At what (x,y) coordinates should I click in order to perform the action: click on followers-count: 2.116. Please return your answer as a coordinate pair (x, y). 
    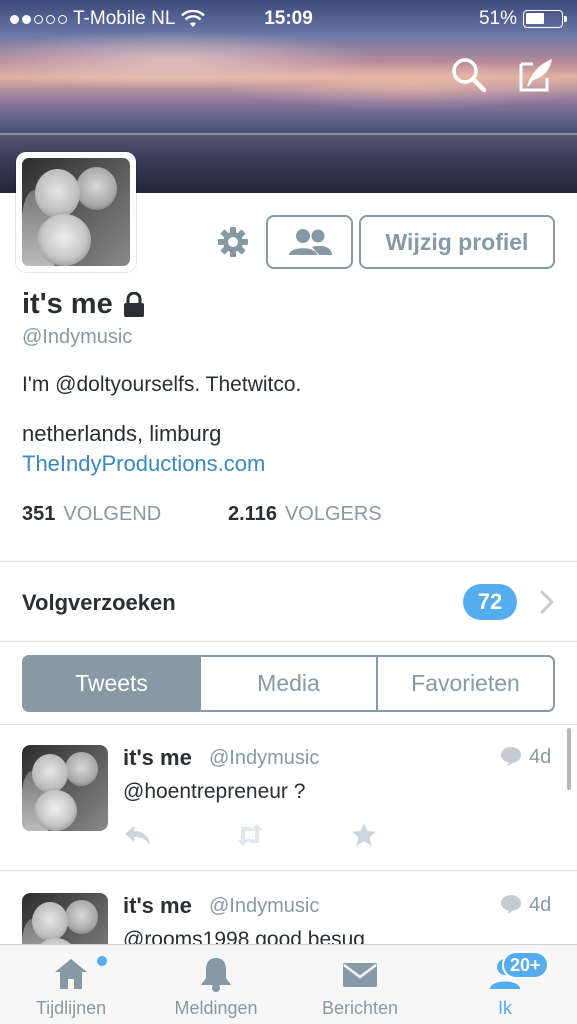
    Looking at the image, I should click on (252, 514).